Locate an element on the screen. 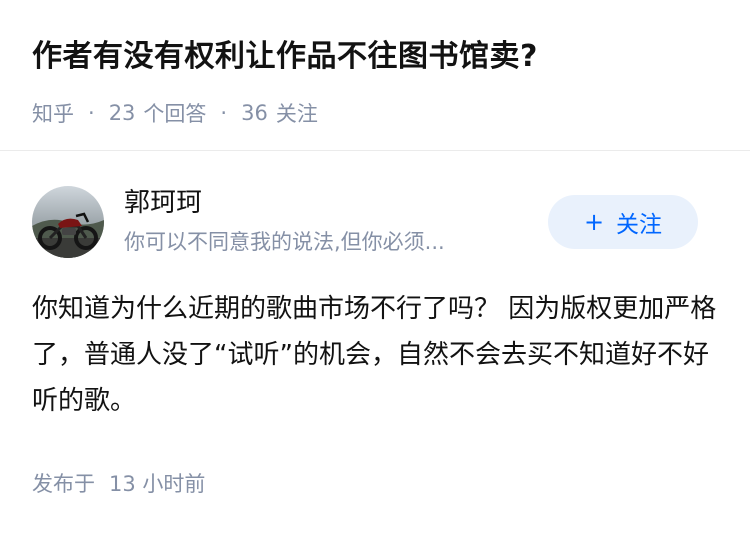  answers-label: 个回答 is located at coordinates (174, 113).